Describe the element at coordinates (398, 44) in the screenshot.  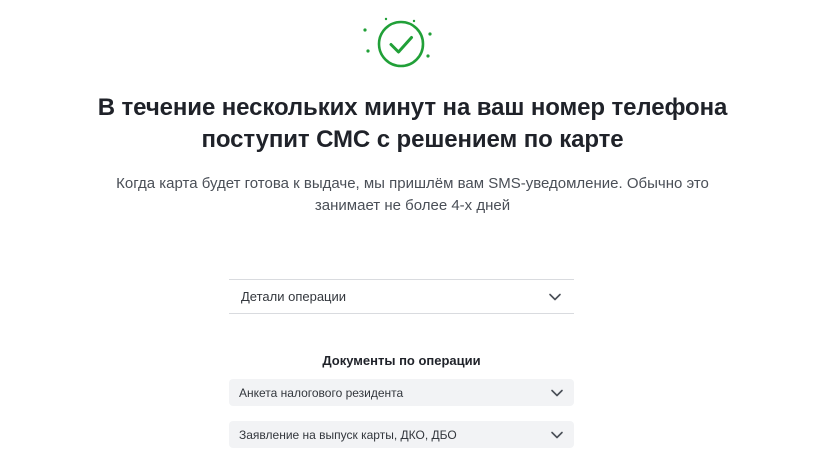
I see `success-checkmark-icon` at that location.